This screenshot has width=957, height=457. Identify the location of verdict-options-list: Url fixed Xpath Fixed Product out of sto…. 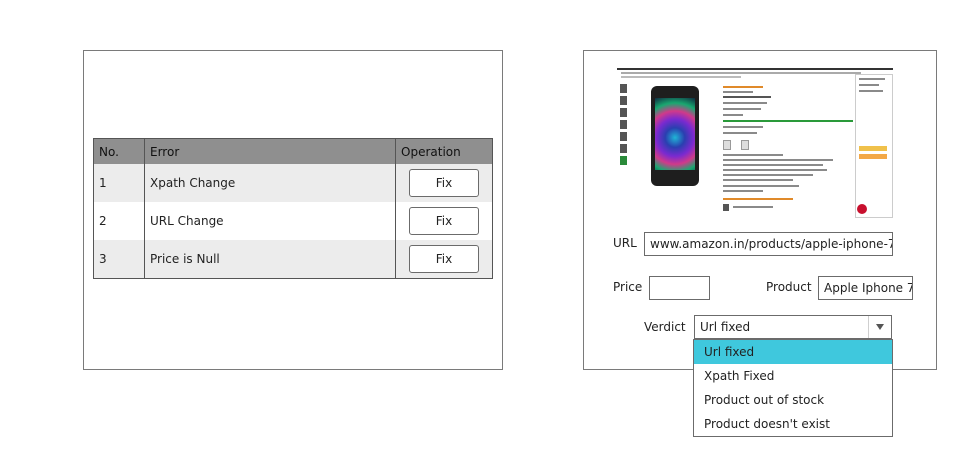
(793, 388).